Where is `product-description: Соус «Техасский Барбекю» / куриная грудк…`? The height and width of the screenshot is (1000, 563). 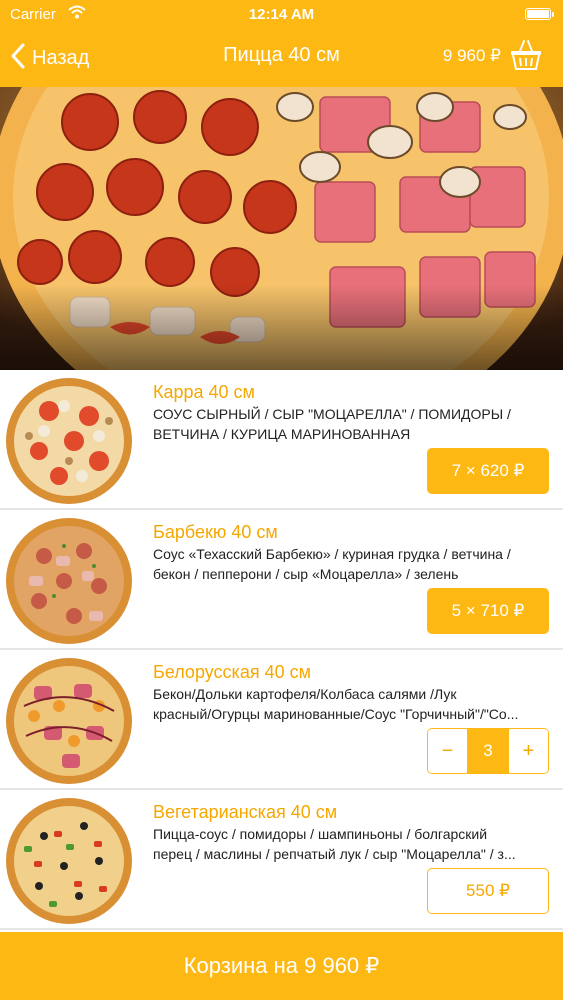 product-description: Соус «Техасский Барбекю» / куриная грудк… is located at coordinates (353, 564).